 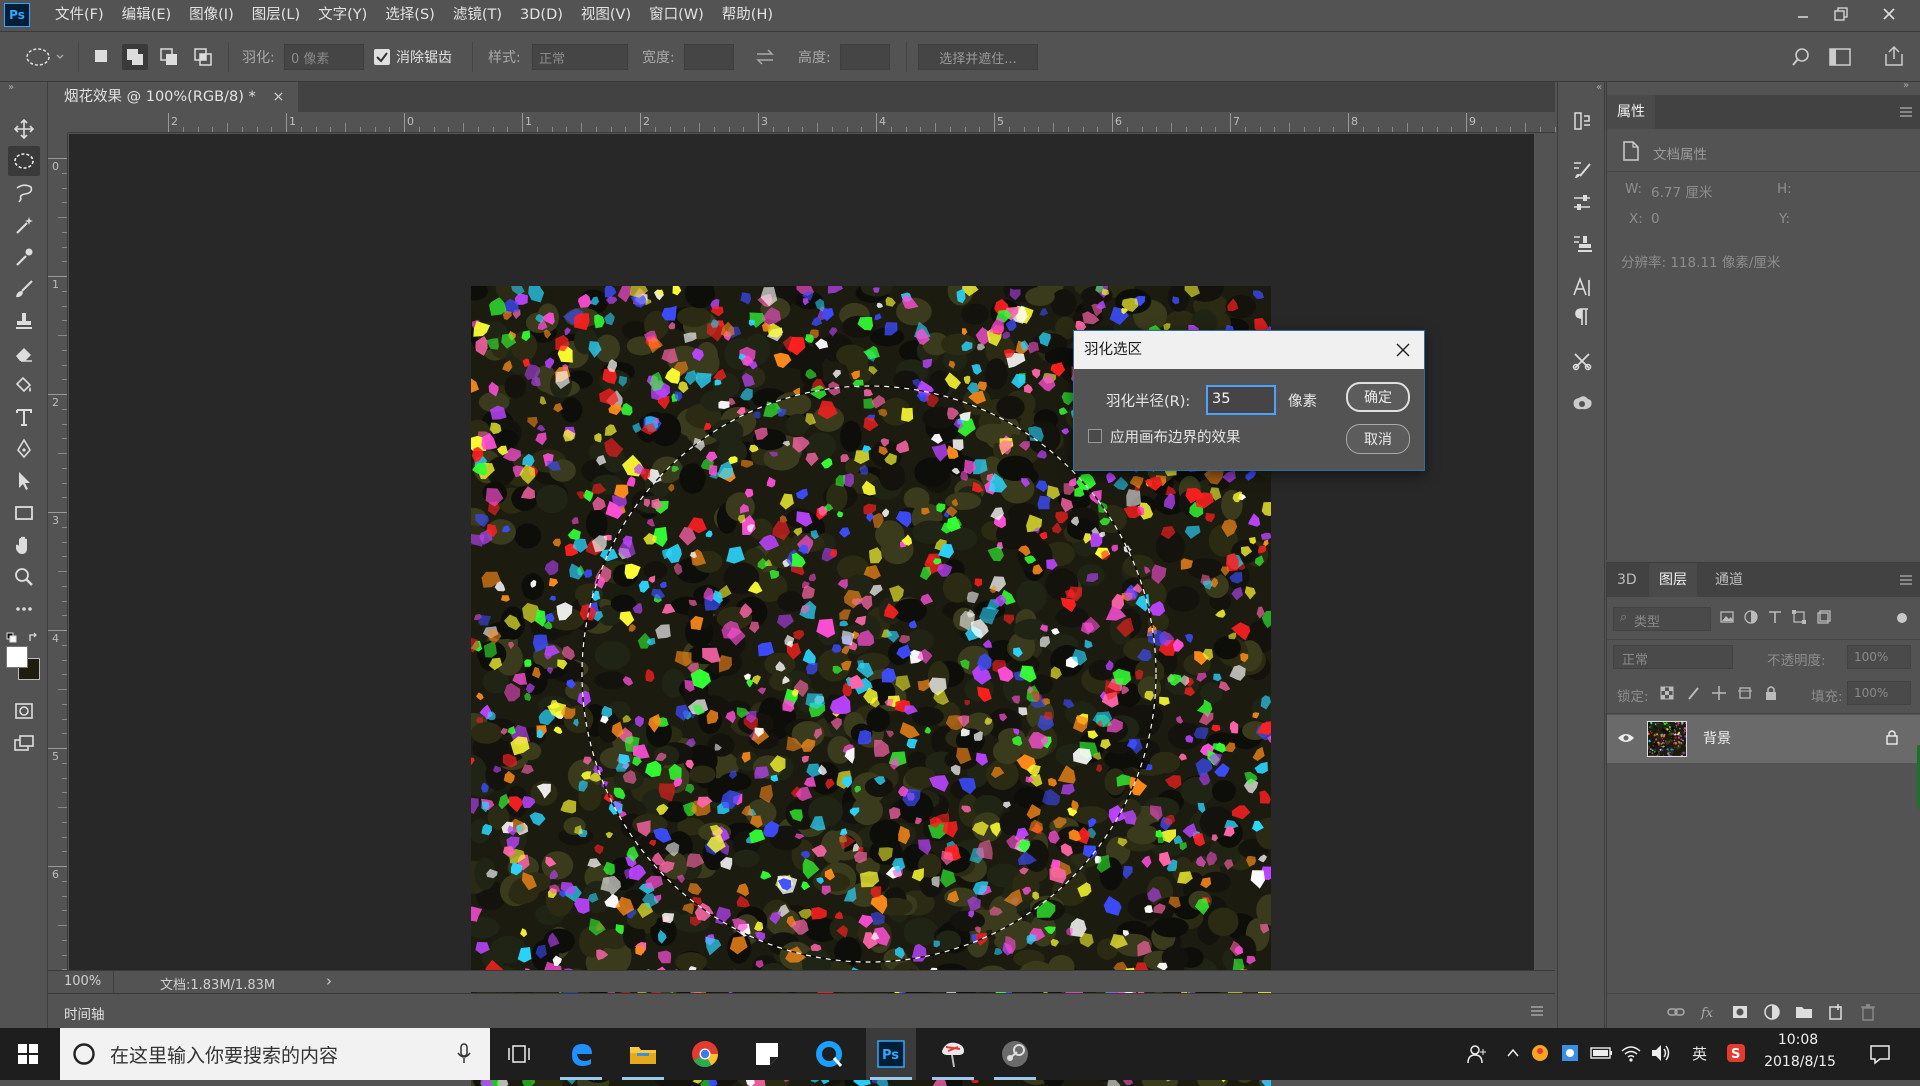 I want to click on more-tools-icon, so click(x=24, y=609).